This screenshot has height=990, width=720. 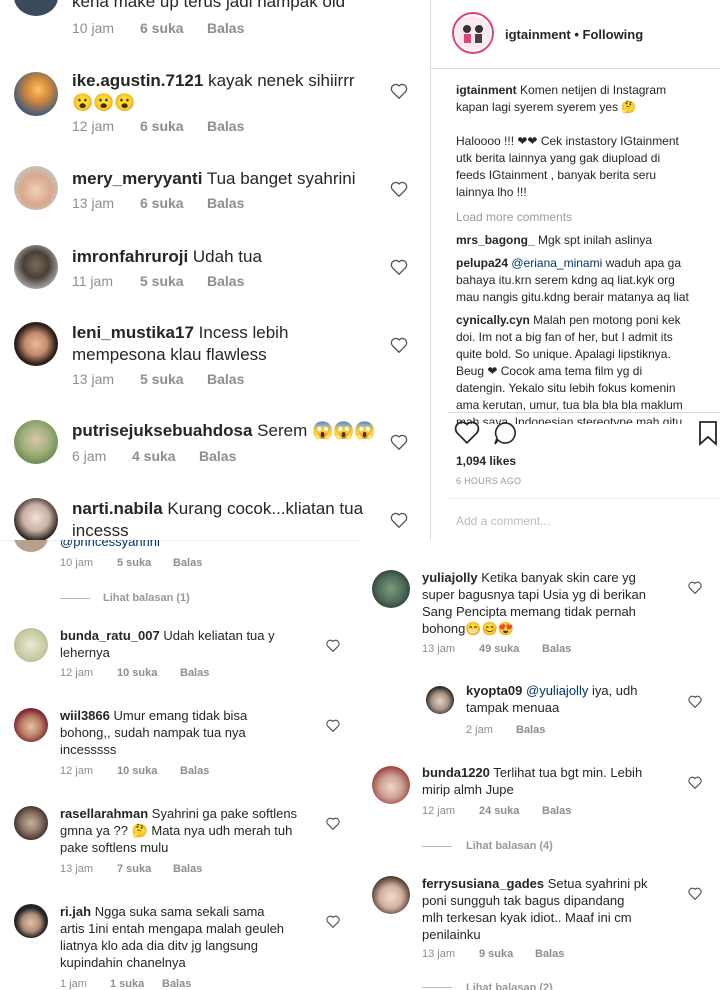 I want to click on comment-username: putrisejuksebuahdosa, so click(x=162, y=430).